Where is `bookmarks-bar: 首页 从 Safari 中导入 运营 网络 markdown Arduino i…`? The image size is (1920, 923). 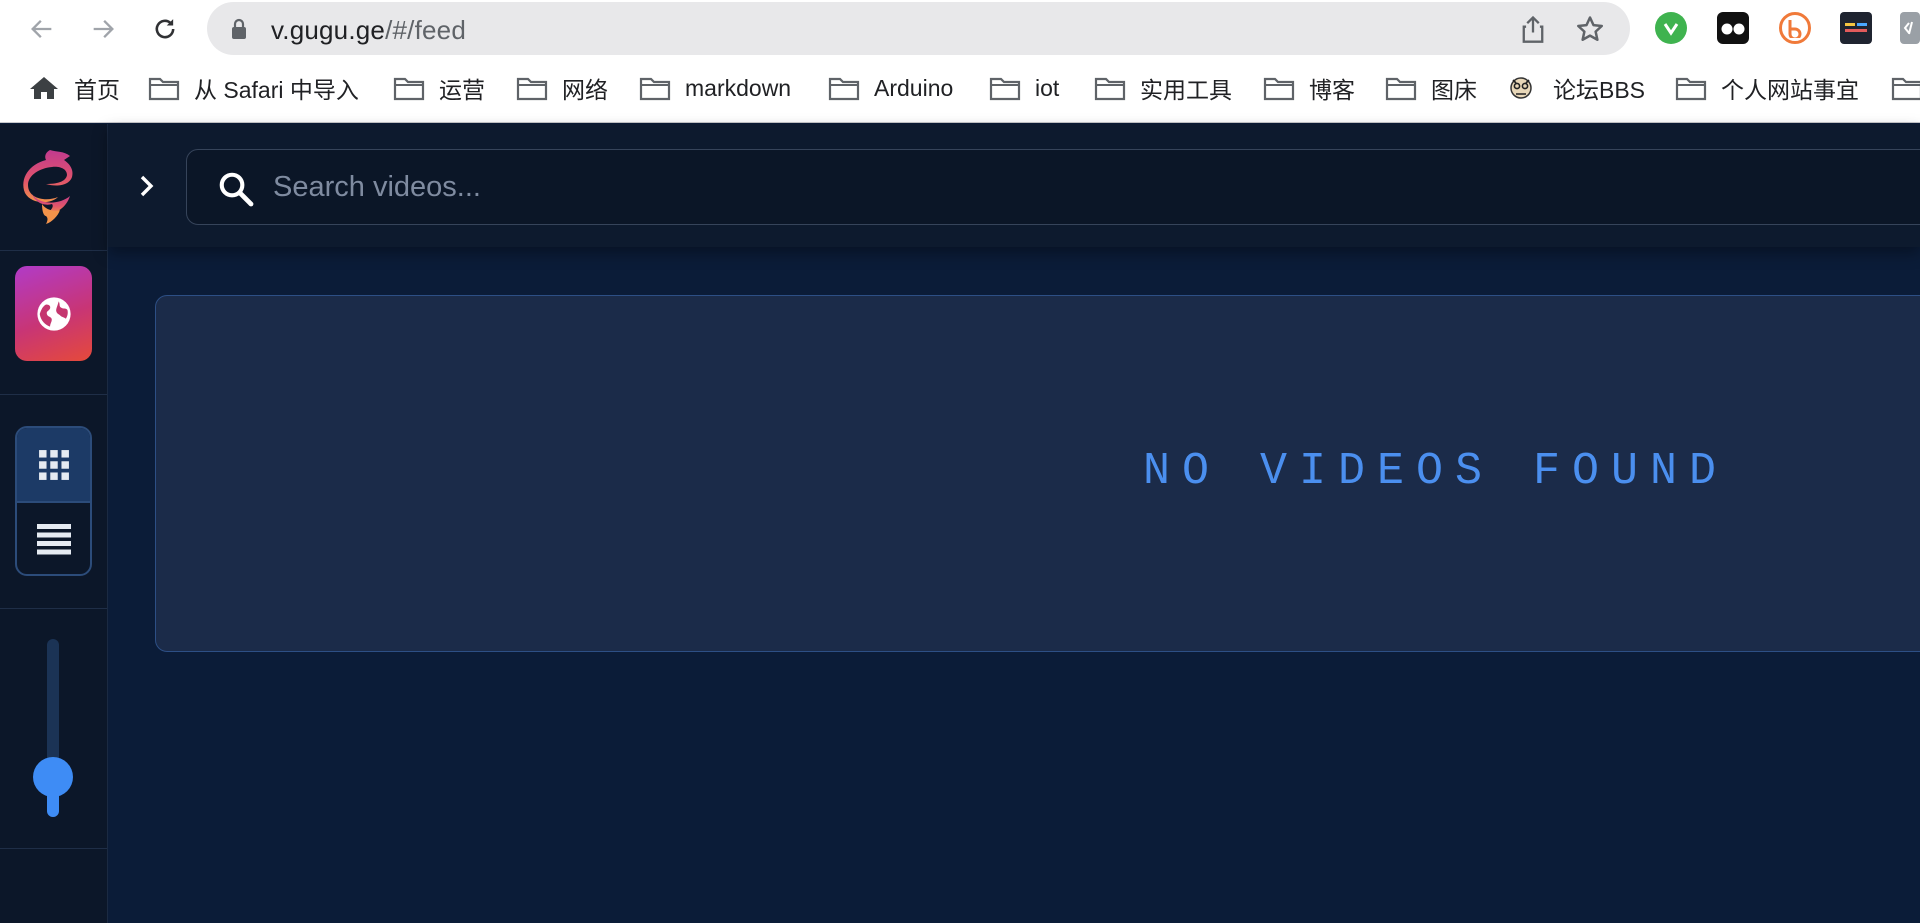
bookmarks-bar: 首页 从 Safari 中导入 运营 网络 markdown Arduino i… is located at coordinates (960, 90).